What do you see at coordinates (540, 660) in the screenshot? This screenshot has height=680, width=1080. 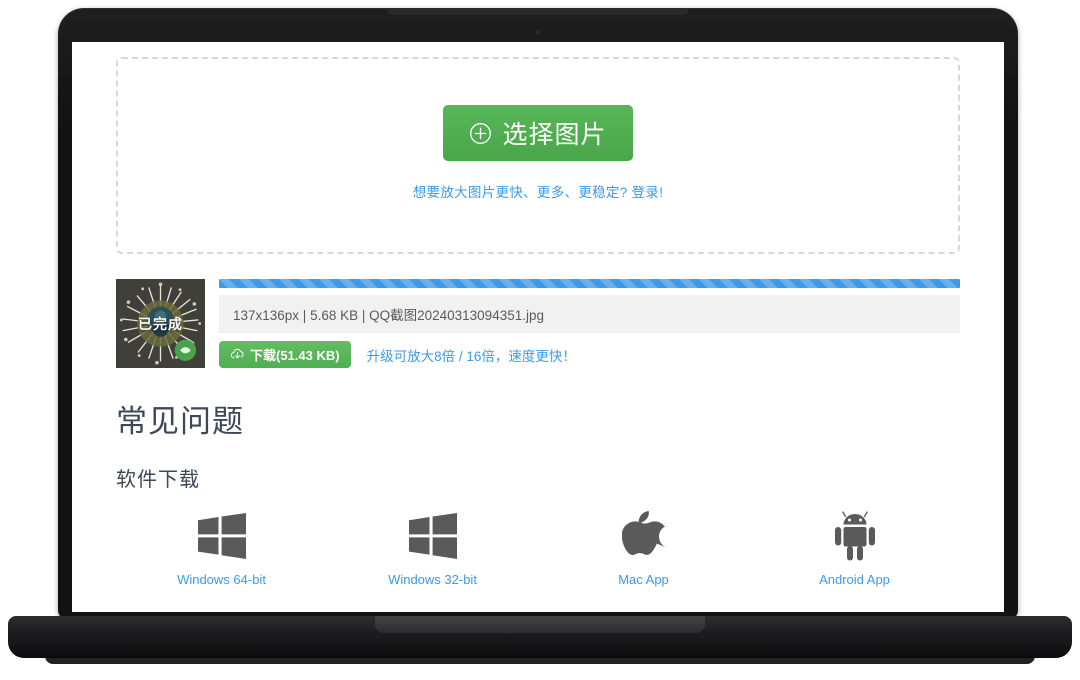 I see `laptop-base-shadow` at bounding box center [540, 660].